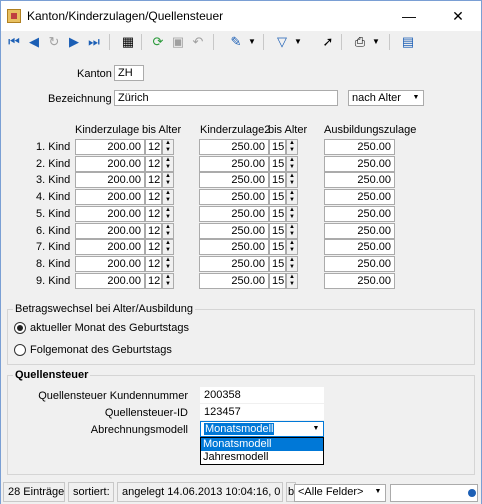  Describe the element at coordinates (409, 16) in the screenshot. I see `minimize-button: —` at that location.